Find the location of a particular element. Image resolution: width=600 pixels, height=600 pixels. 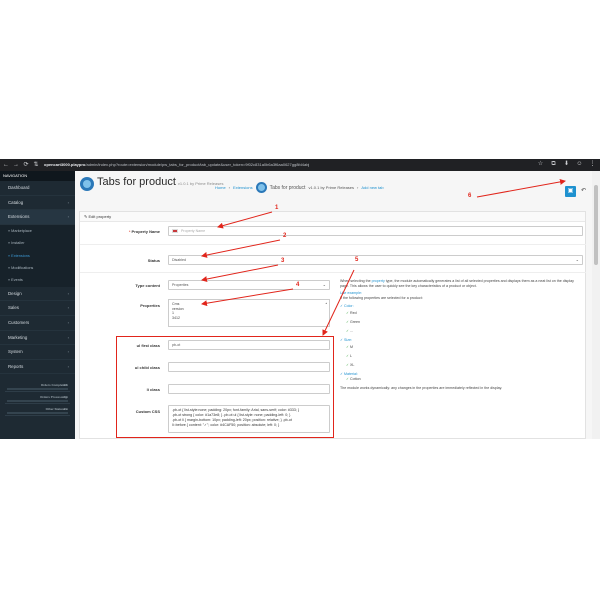

annotation-number: 6 is located at coordinates (470, 196).